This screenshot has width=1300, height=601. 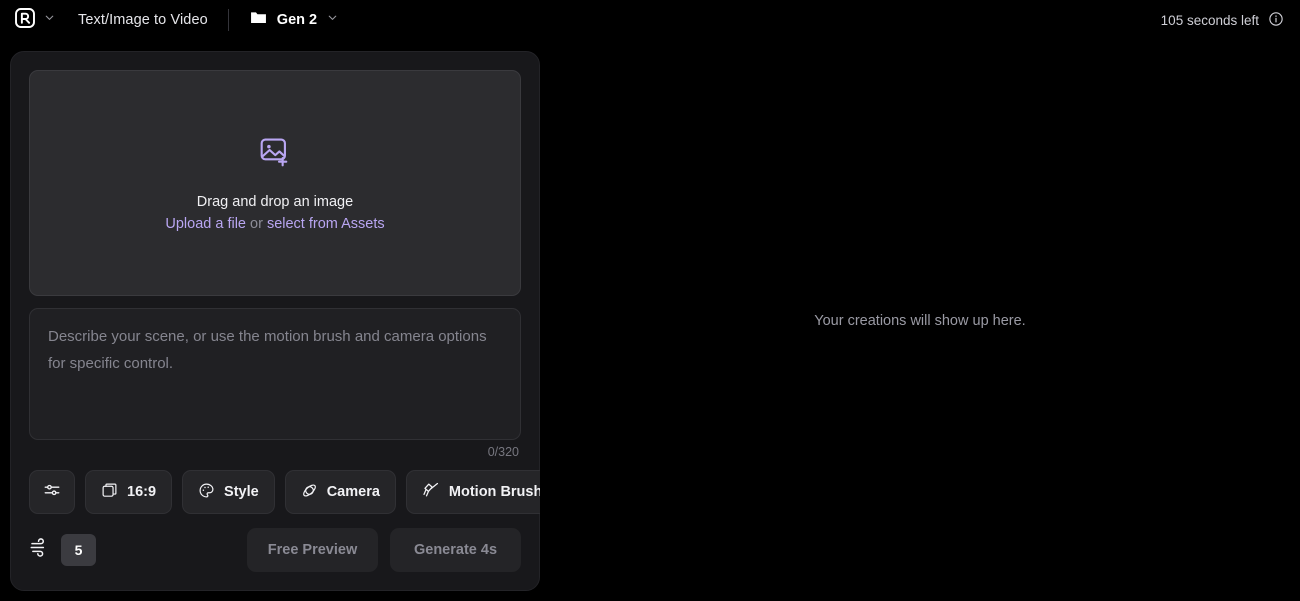 I want to click on dropzone-title: Drag and drop an image, so click(x=275, y=201).